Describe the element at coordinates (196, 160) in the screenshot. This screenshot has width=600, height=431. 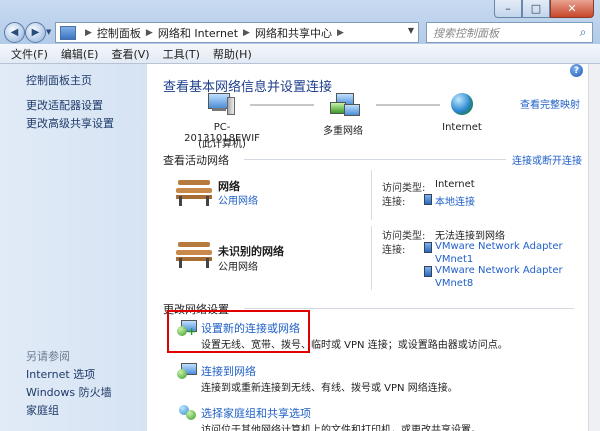
I see `active-networks-header: 查看活动网络` at that location.